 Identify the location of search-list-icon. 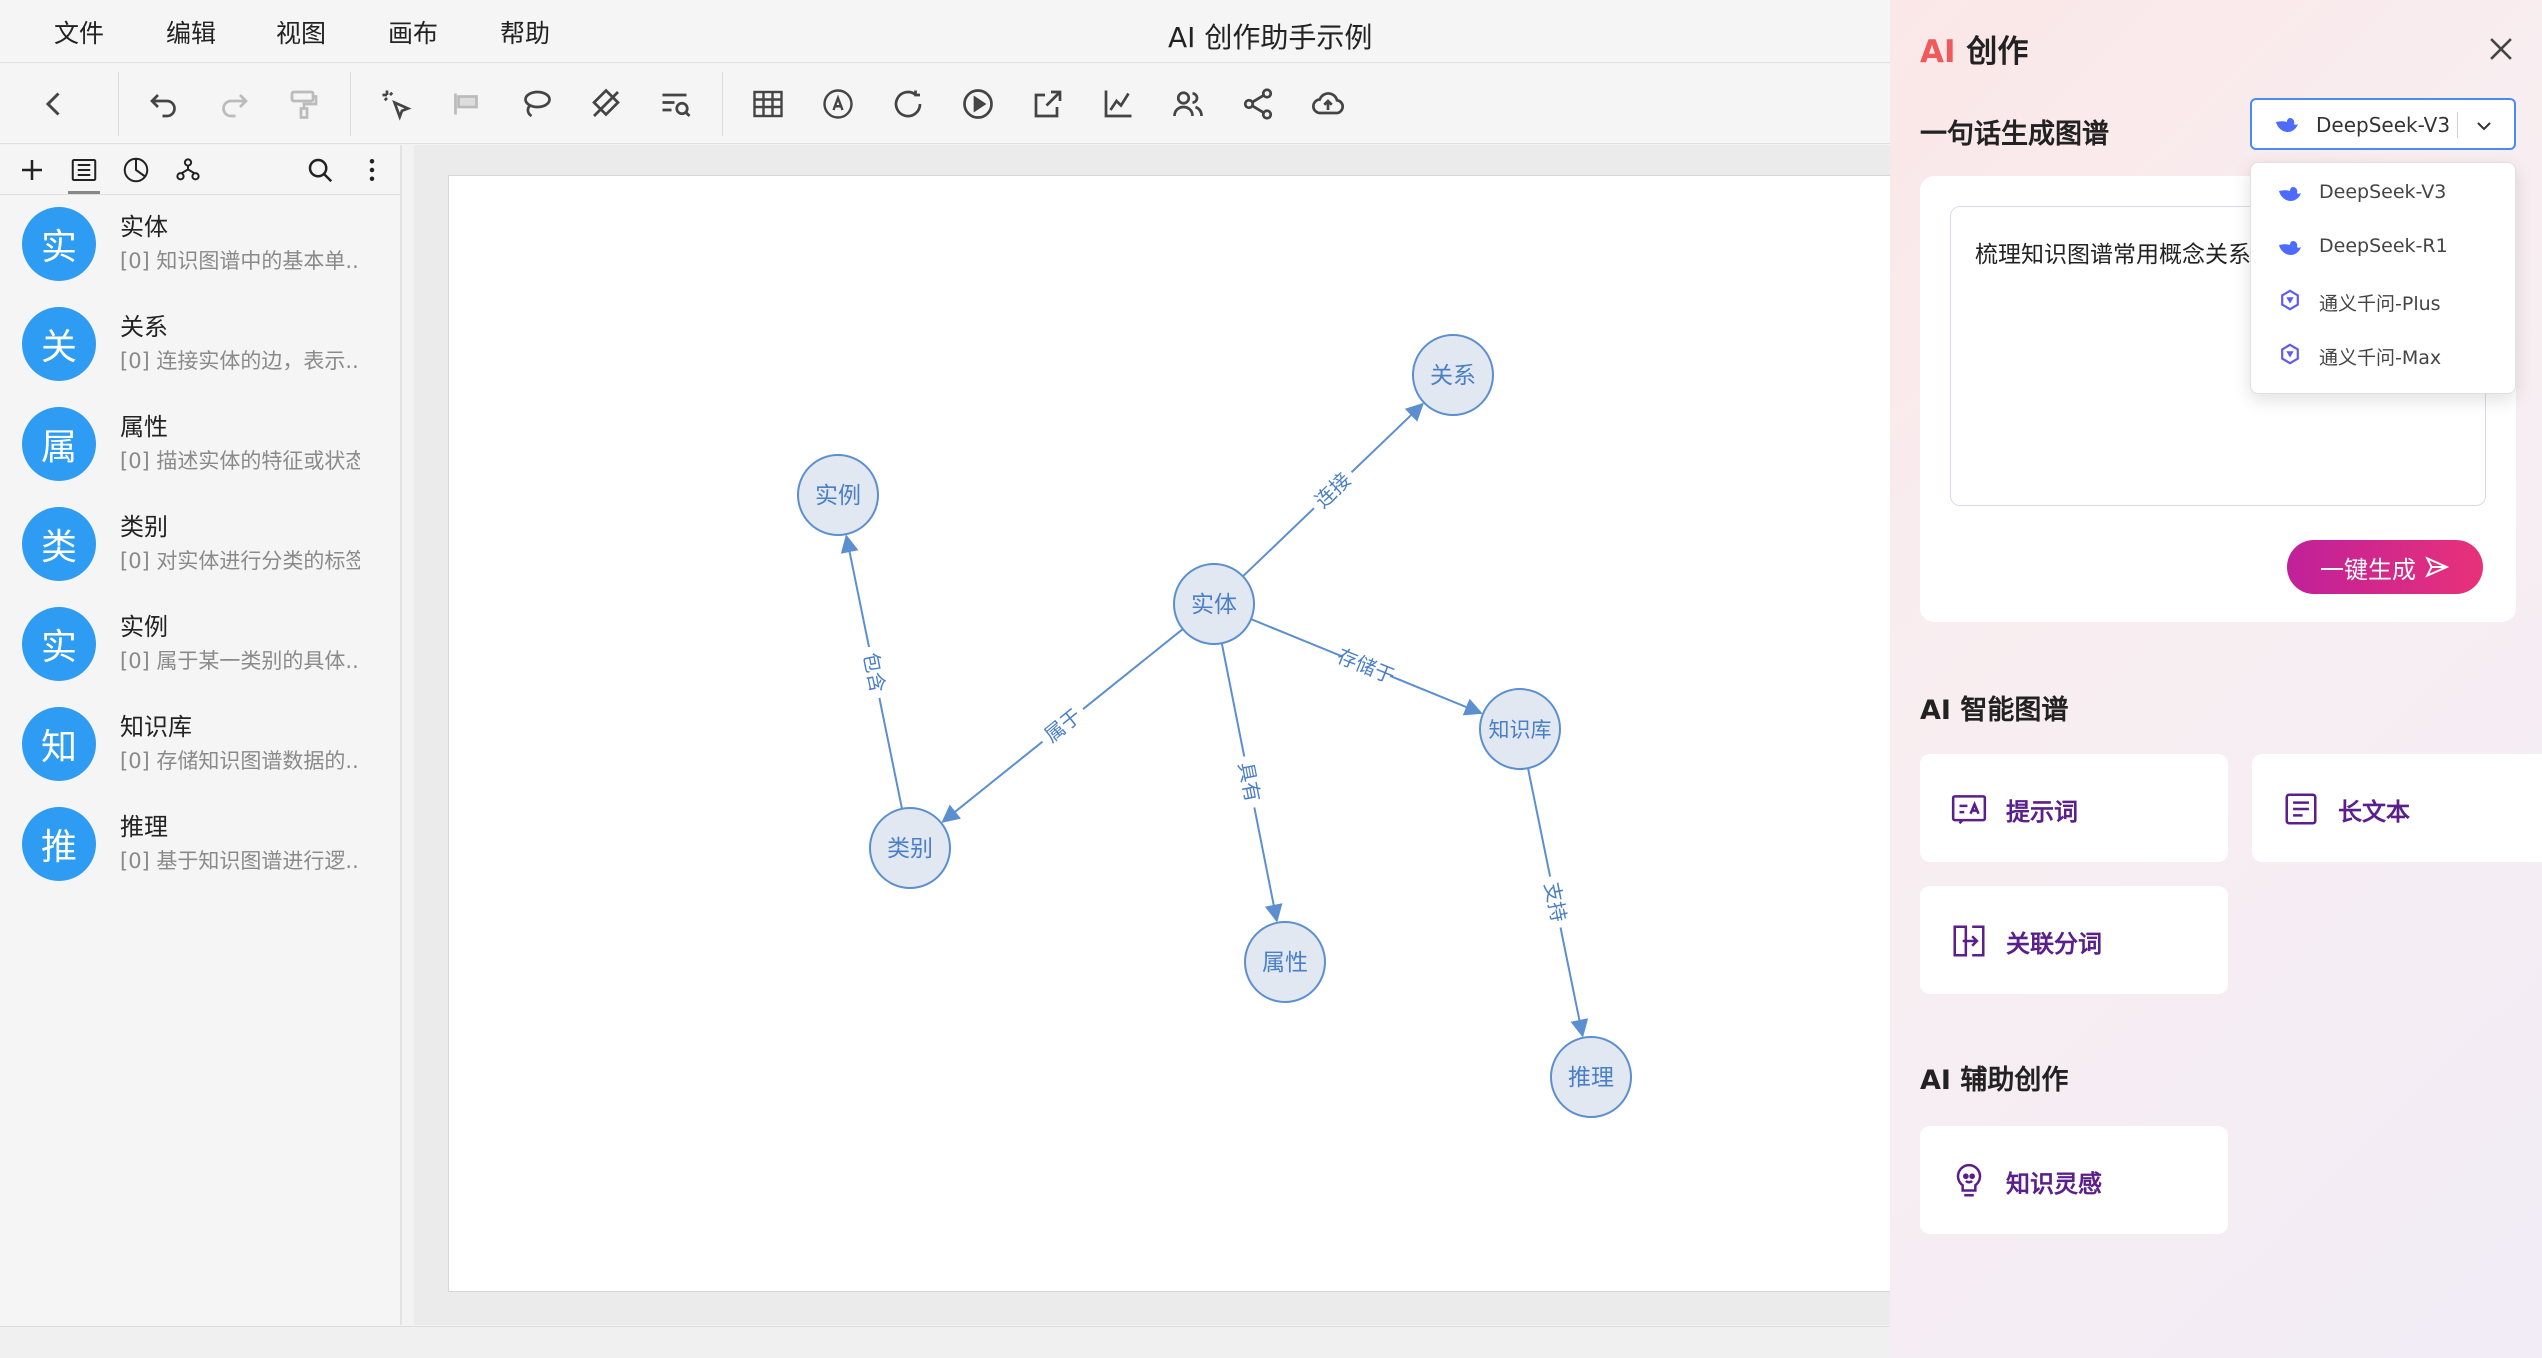
(676, 104).